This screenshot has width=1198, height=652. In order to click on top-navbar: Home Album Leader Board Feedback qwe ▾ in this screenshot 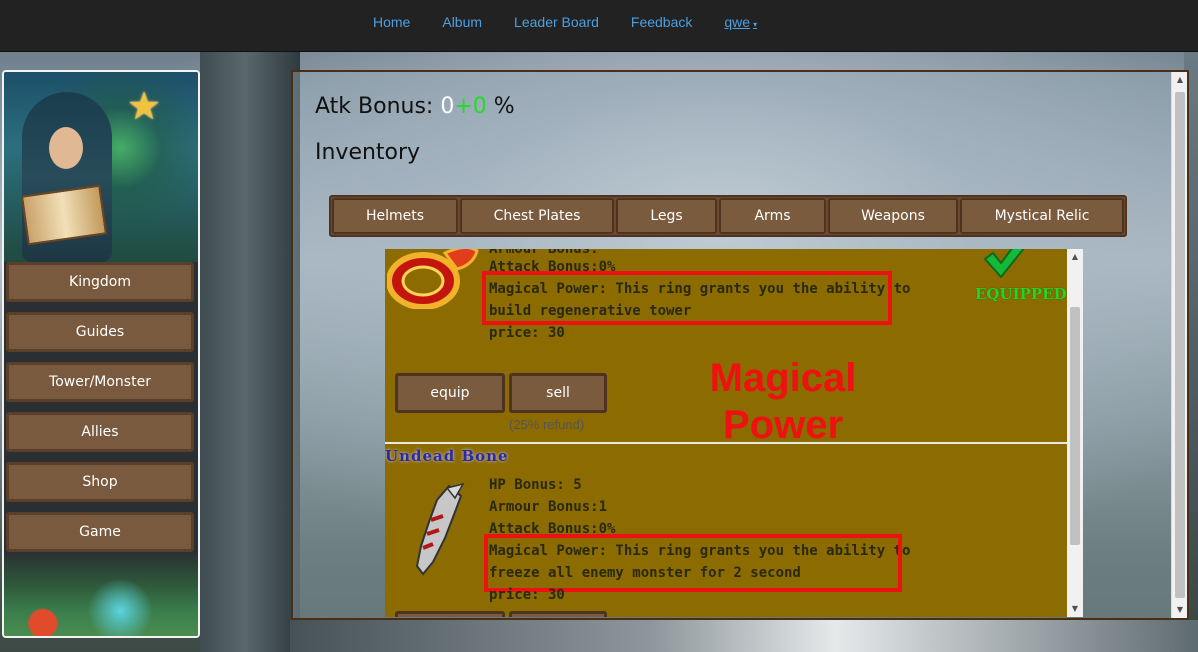, I will do `click(599, 26)`.